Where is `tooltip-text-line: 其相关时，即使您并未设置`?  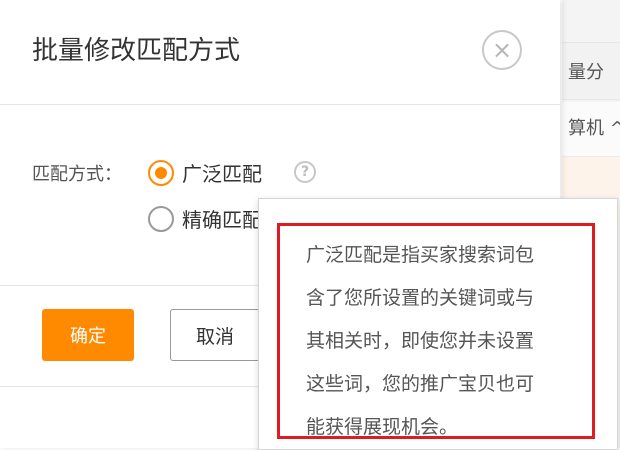 tooltip-text-line: 其相关时，即使您并未设置 is located at coordinates (420, 341).